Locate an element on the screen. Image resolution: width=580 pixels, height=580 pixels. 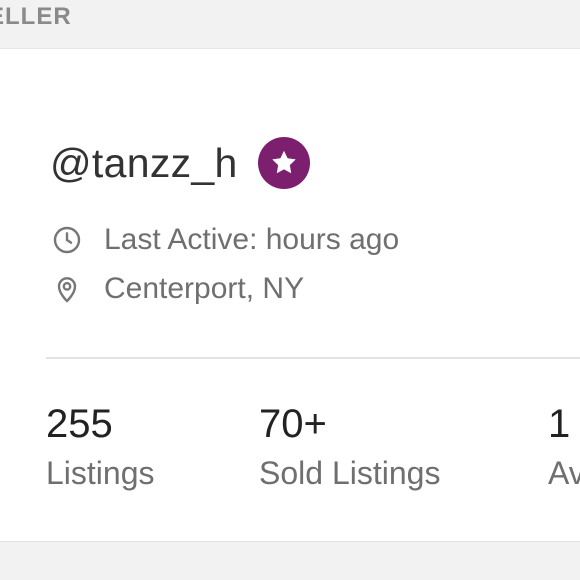
location-pin-icon is located at coordinates (67, 289).